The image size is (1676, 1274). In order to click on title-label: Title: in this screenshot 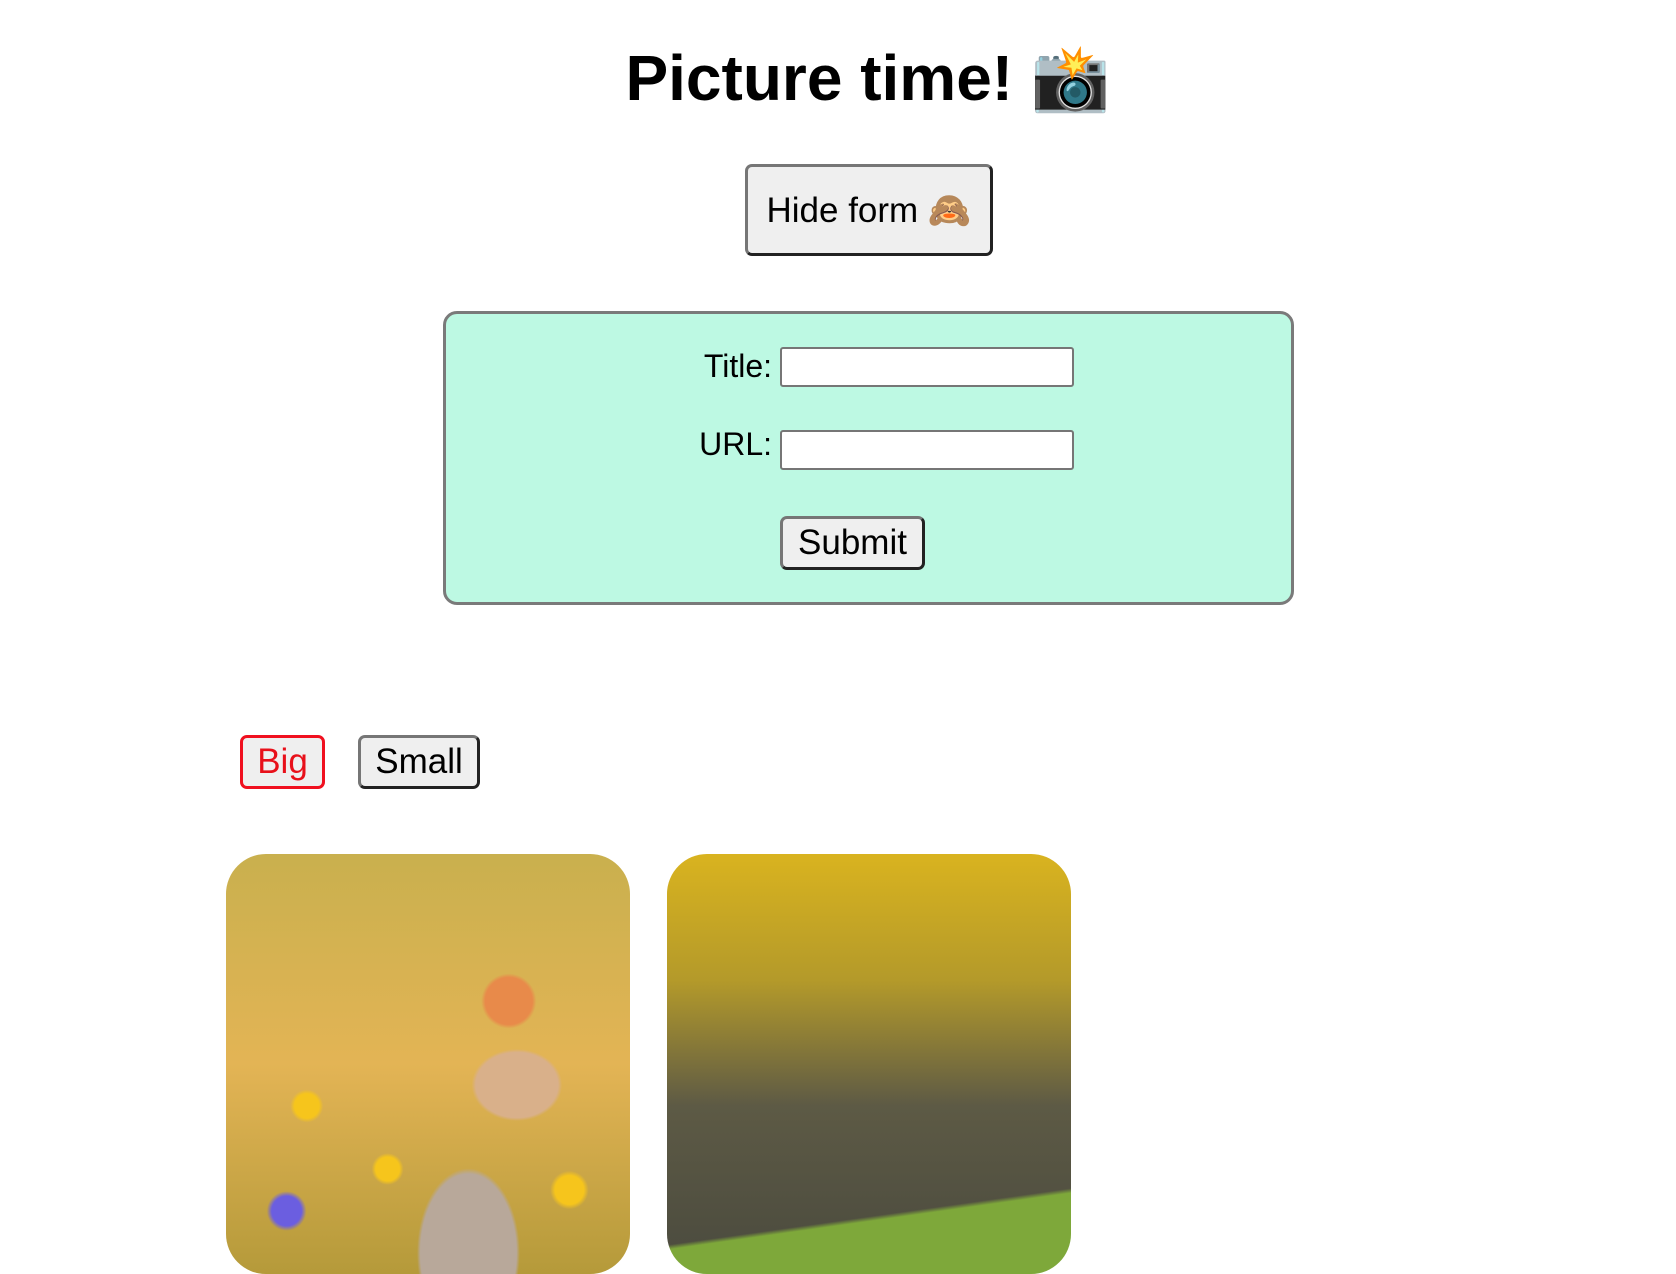, I will do `click(737, 366)`.